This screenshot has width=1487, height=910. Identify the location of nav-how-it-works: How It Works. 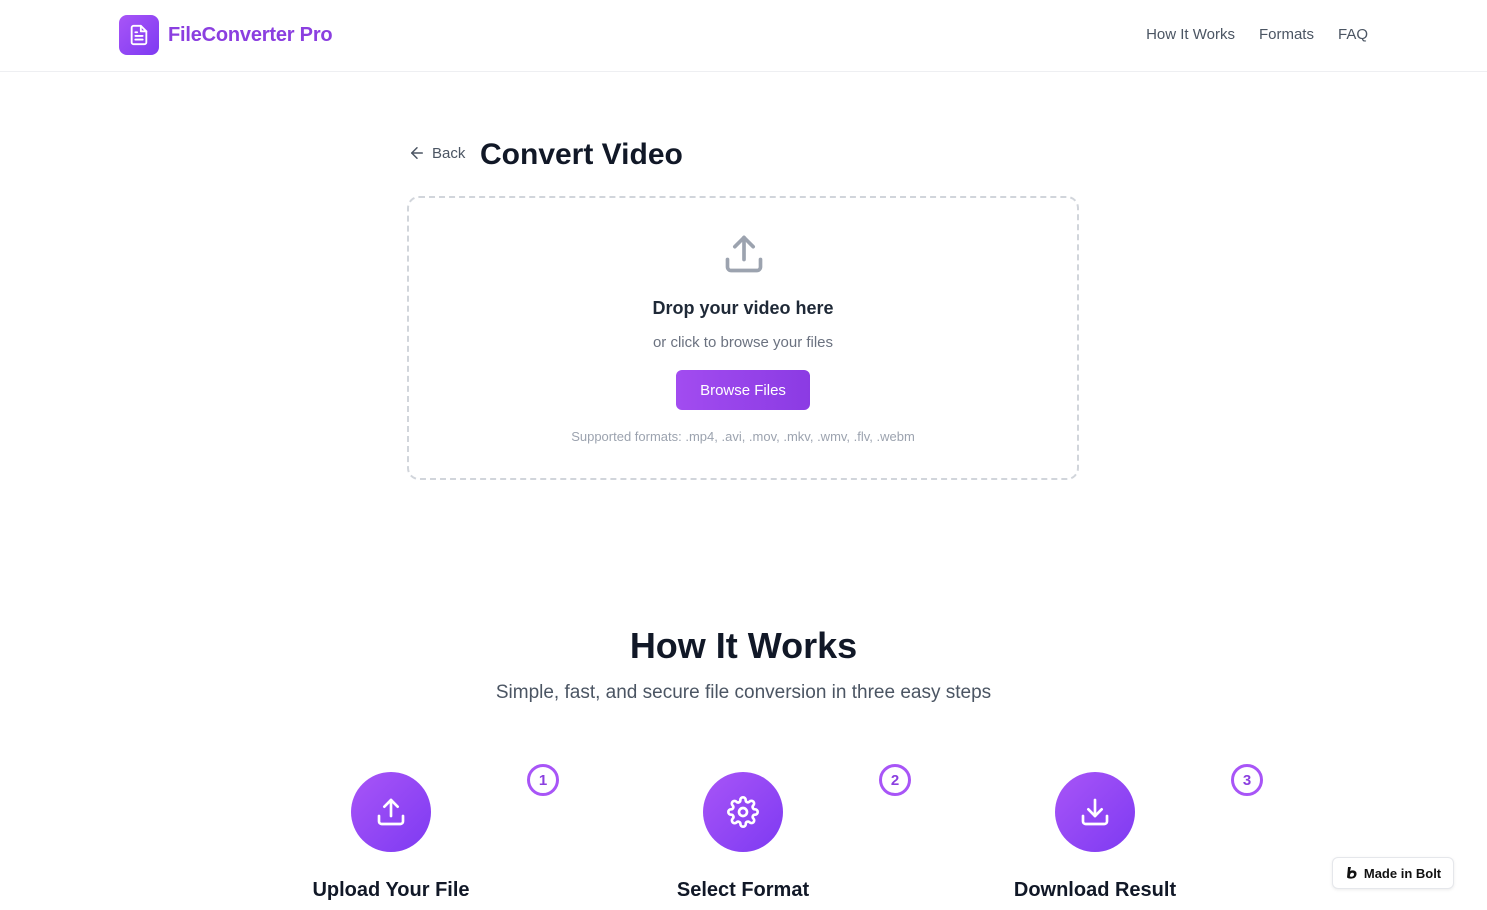
(1190, 35).